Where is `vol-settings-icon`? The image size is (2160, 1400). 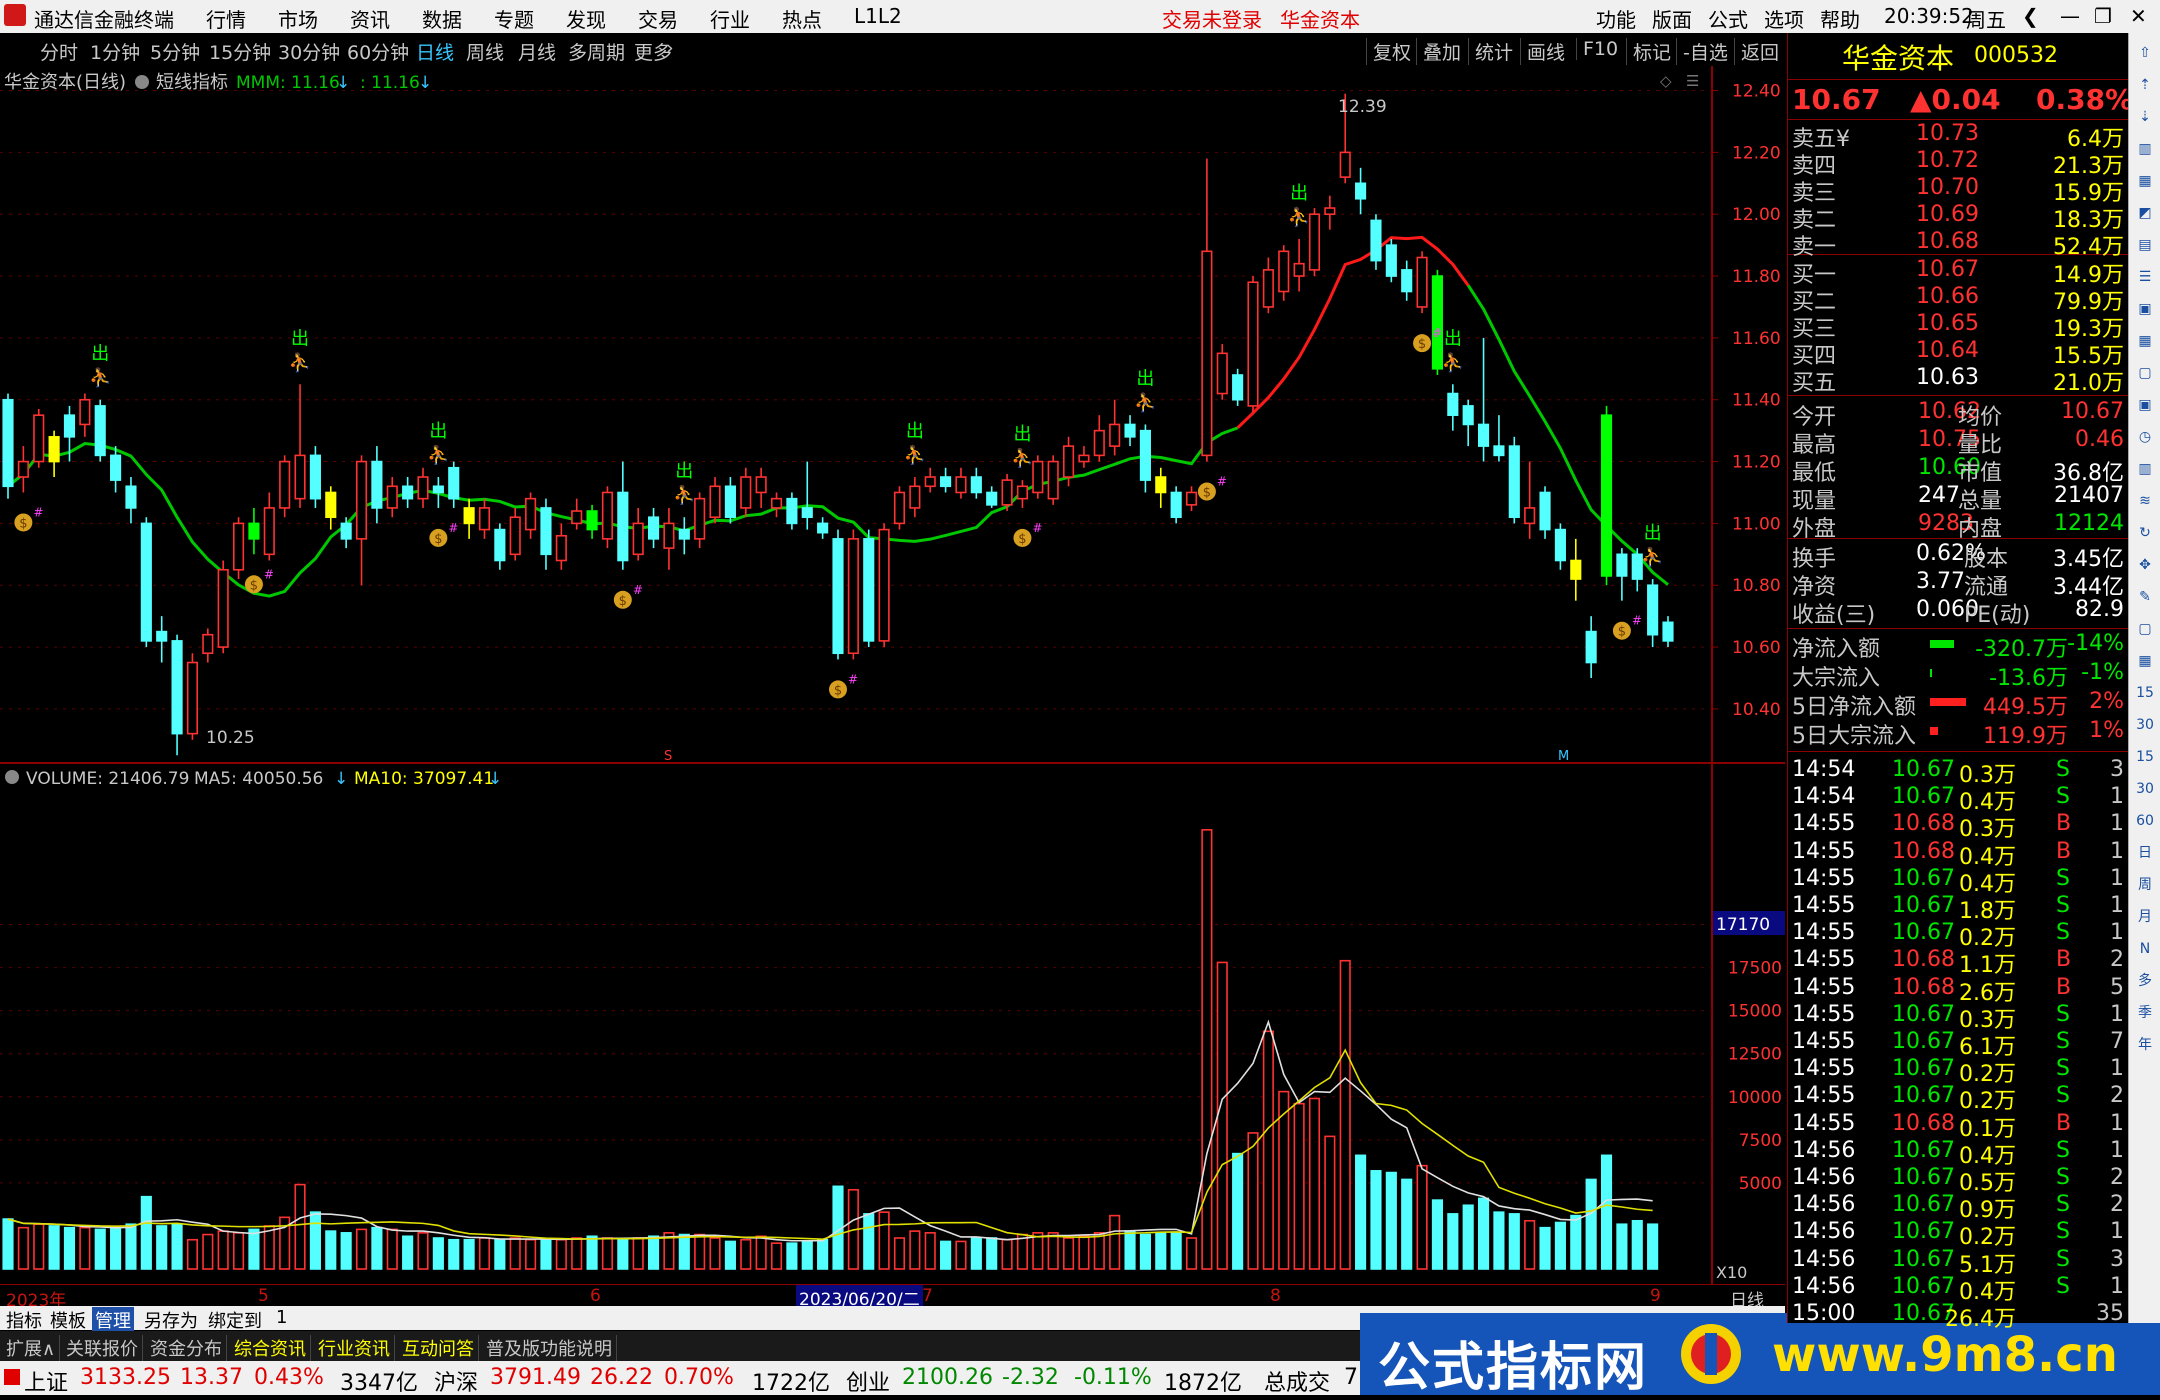
vol-settings-icon is located at coordinates (12, 777).